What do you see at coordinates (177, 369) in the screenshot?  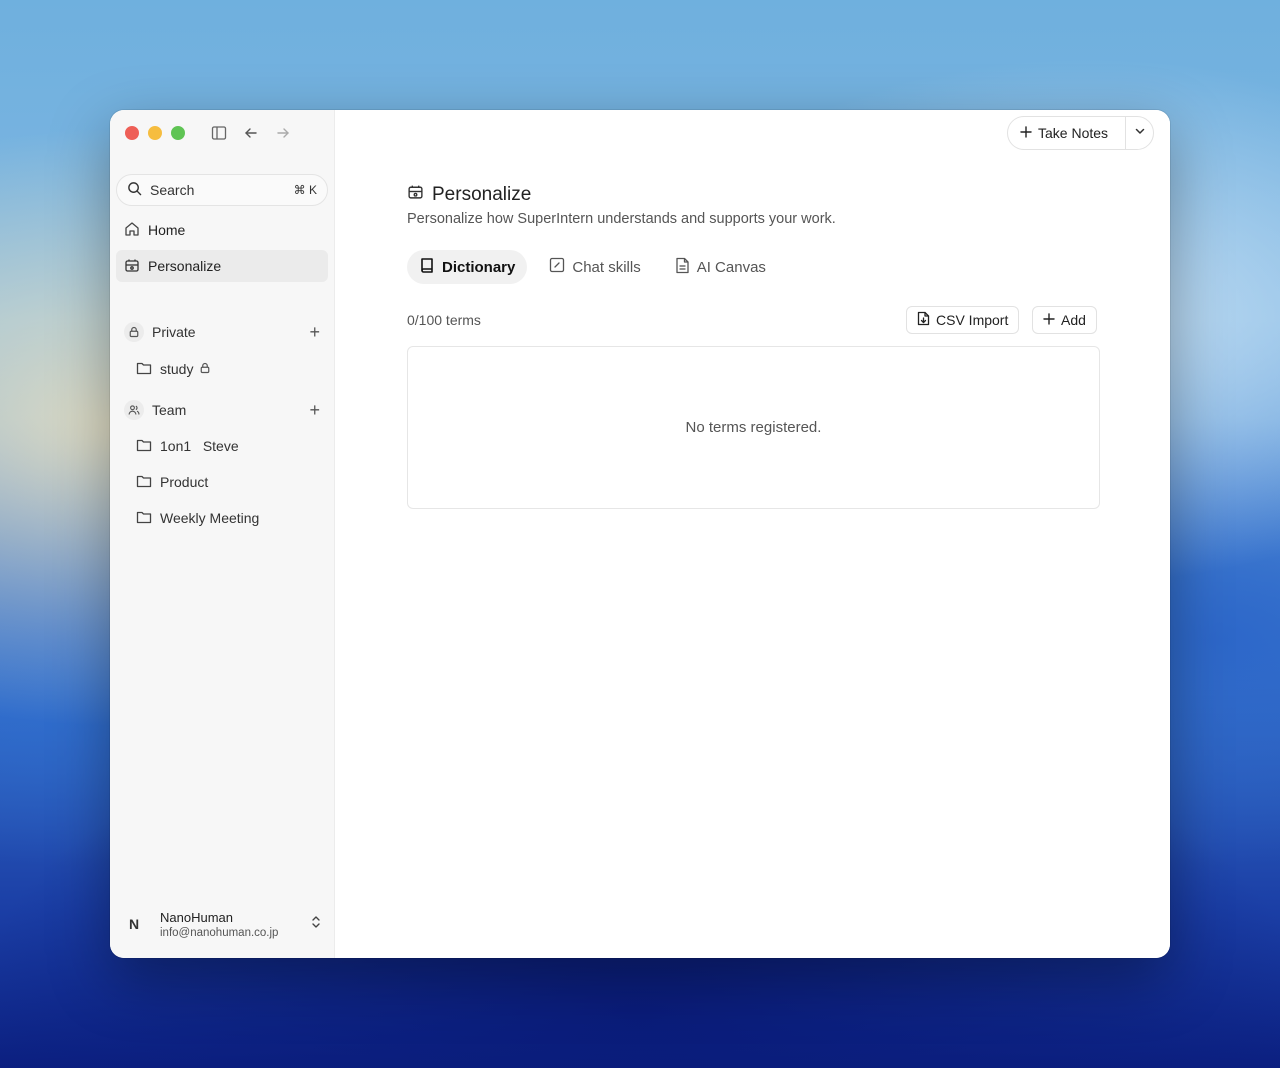 I see `folder-label: study` at bounding box center [177, 369].